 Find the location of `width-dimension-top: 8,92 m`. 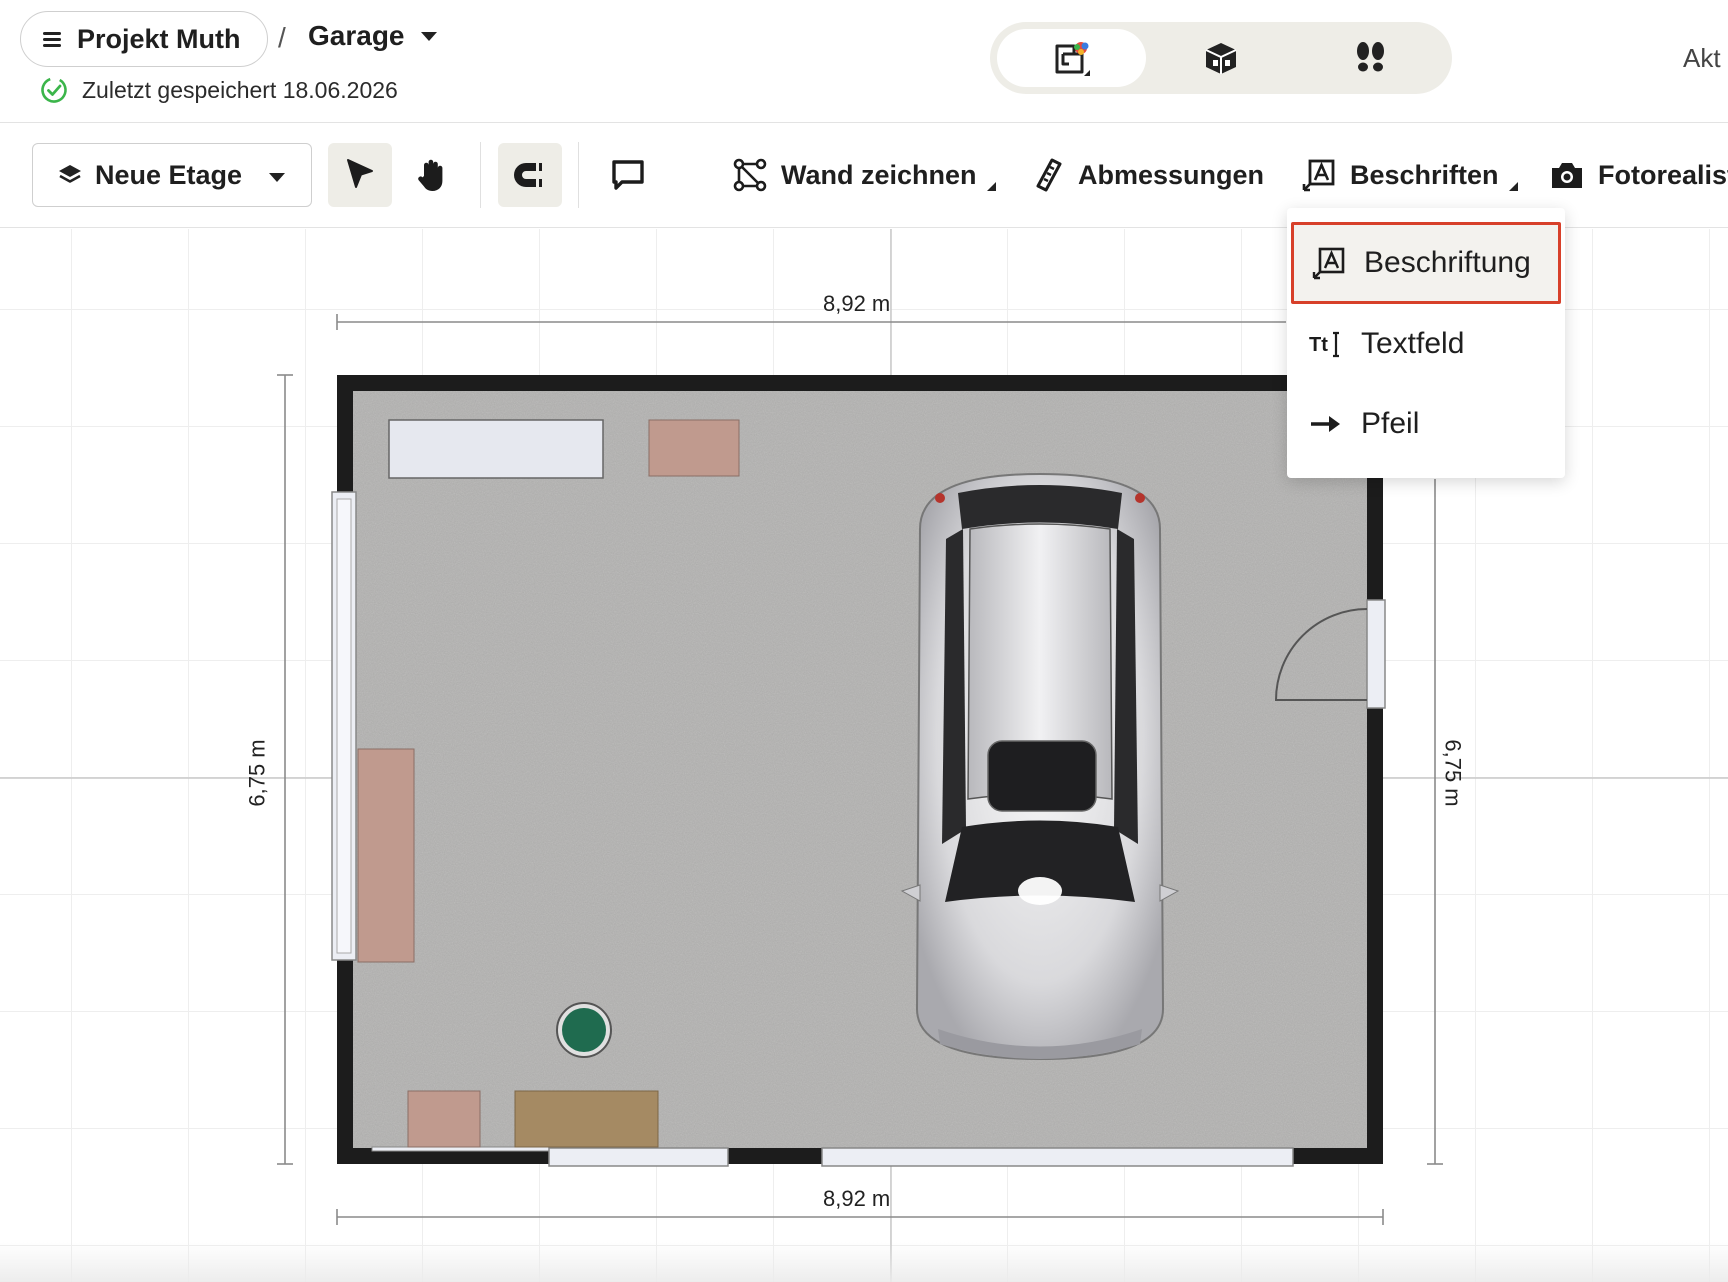

width-dimension-top: 8,92 m is located at coordinates (857, 303).